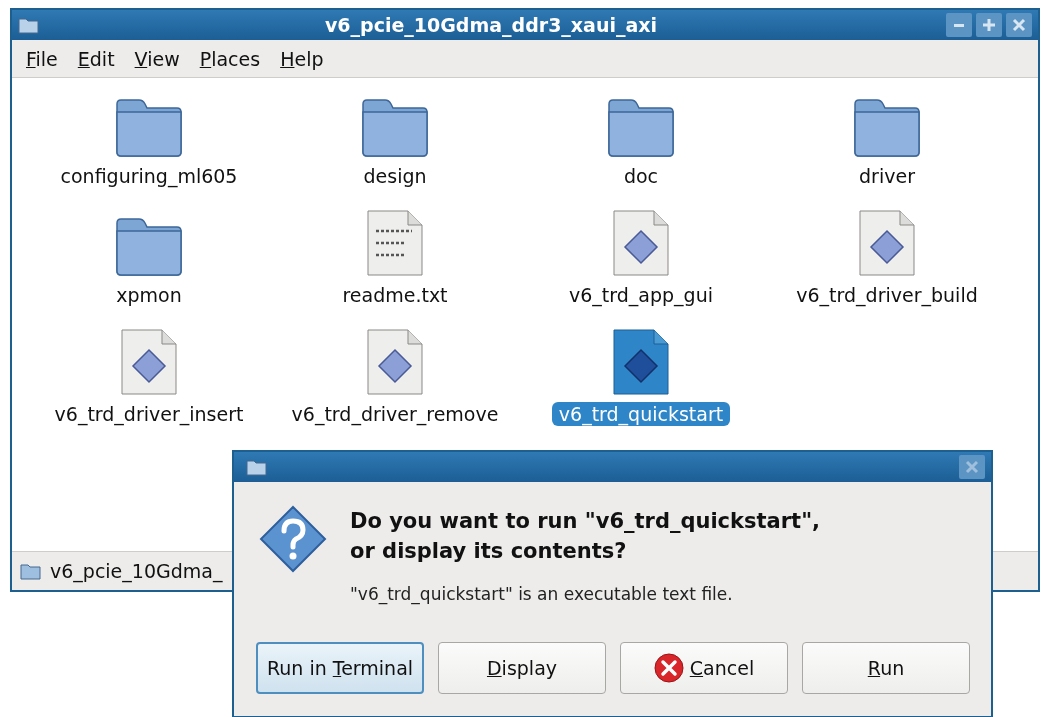 The width and height of the screenshot is (1044, 717). Describe the element at coordinates (149, 176) in the screenshot. I see `file-name: configuring_ml605` at that location.